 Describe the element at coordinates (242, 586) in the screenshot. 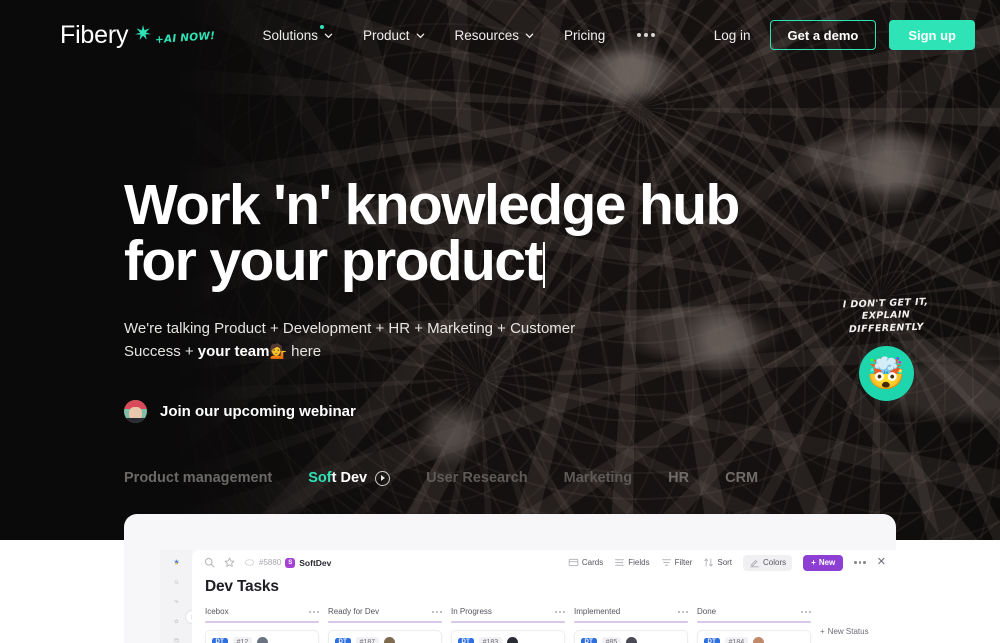

I see `board-title: Dev Tasks` at that location.